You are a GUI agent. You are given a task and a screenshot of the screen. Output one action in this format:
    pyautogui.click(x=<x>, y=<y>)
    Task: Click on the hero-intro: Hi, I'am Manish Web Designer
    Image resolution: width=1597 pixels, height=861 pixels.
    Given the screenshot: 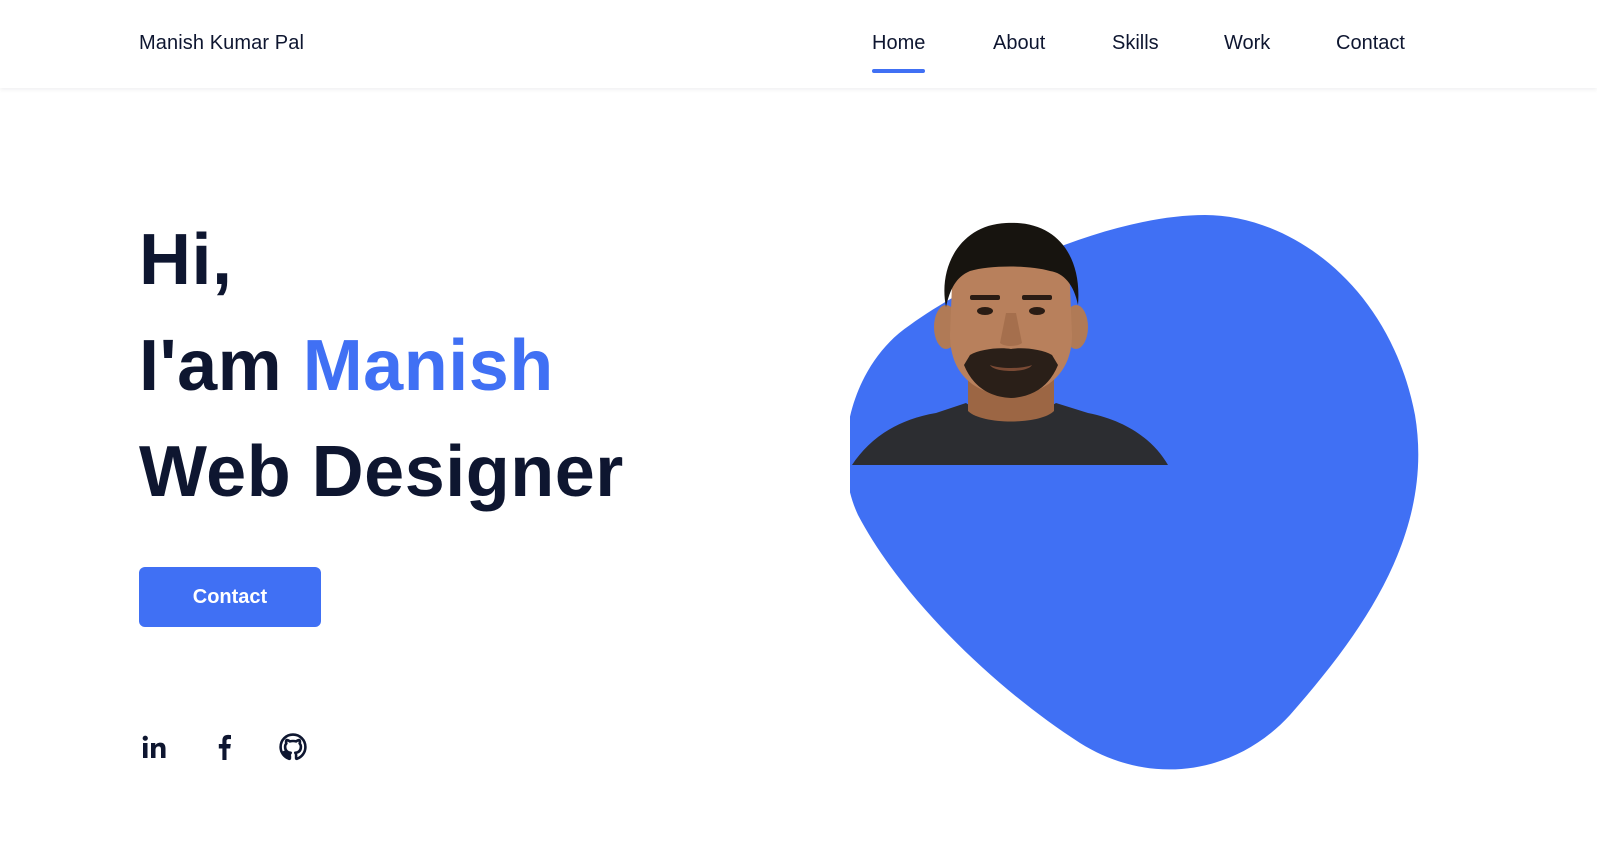 What is the action you would take?
    pyautogui.click(x=381, y=366)
    